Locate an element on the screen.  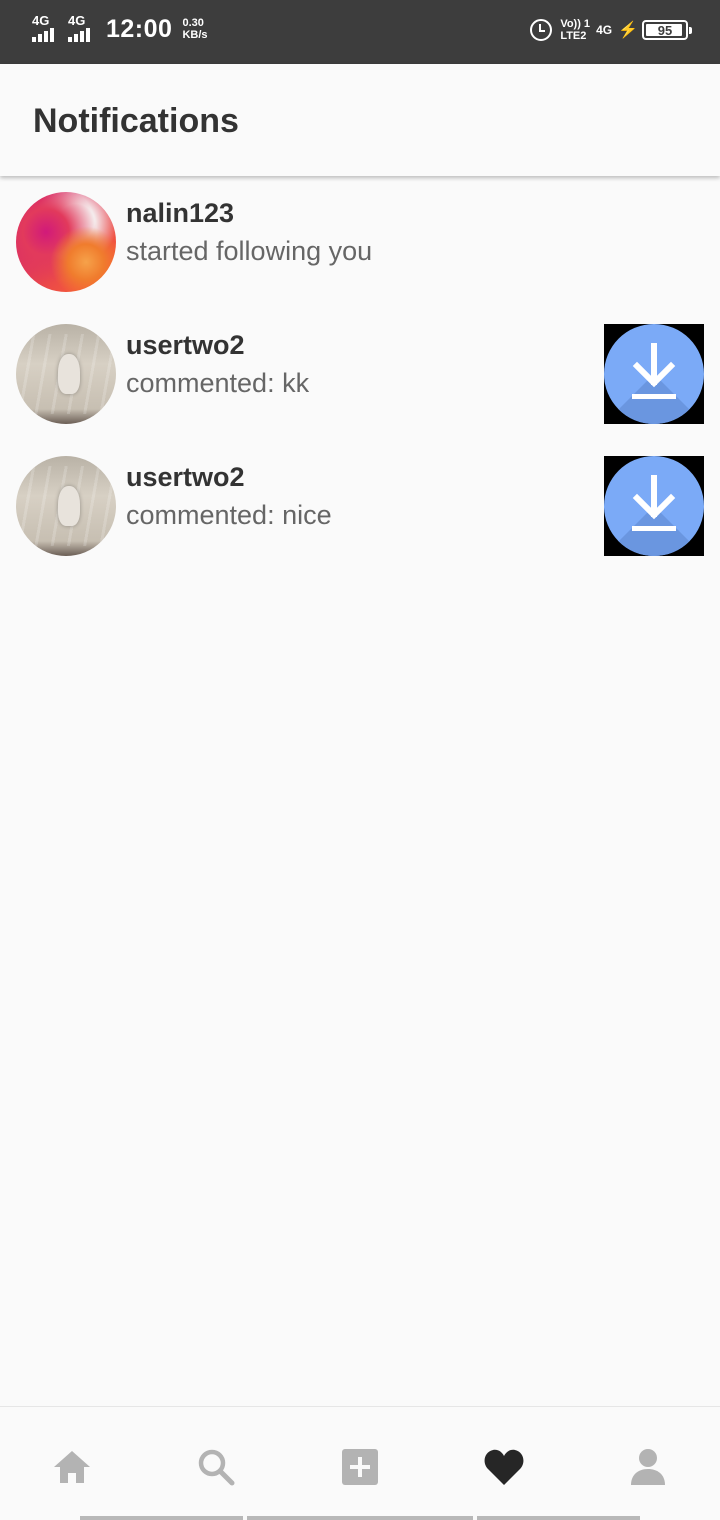
network-speed-unit: KB/s is located at coordinates (195, 35).